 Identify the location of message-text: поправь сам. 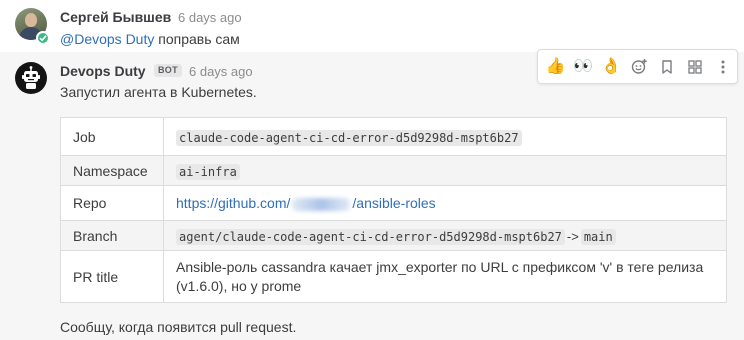
(197, 39).